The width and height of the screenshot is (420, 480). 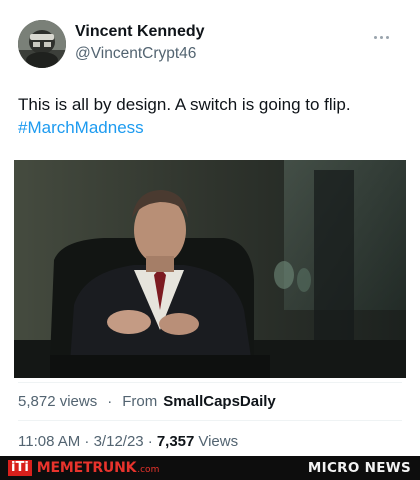 What do you see at coordinates (219, 401) in the screenshot?
I see `source-link: SmallCapsDaily` at bounding box center [219, 401].